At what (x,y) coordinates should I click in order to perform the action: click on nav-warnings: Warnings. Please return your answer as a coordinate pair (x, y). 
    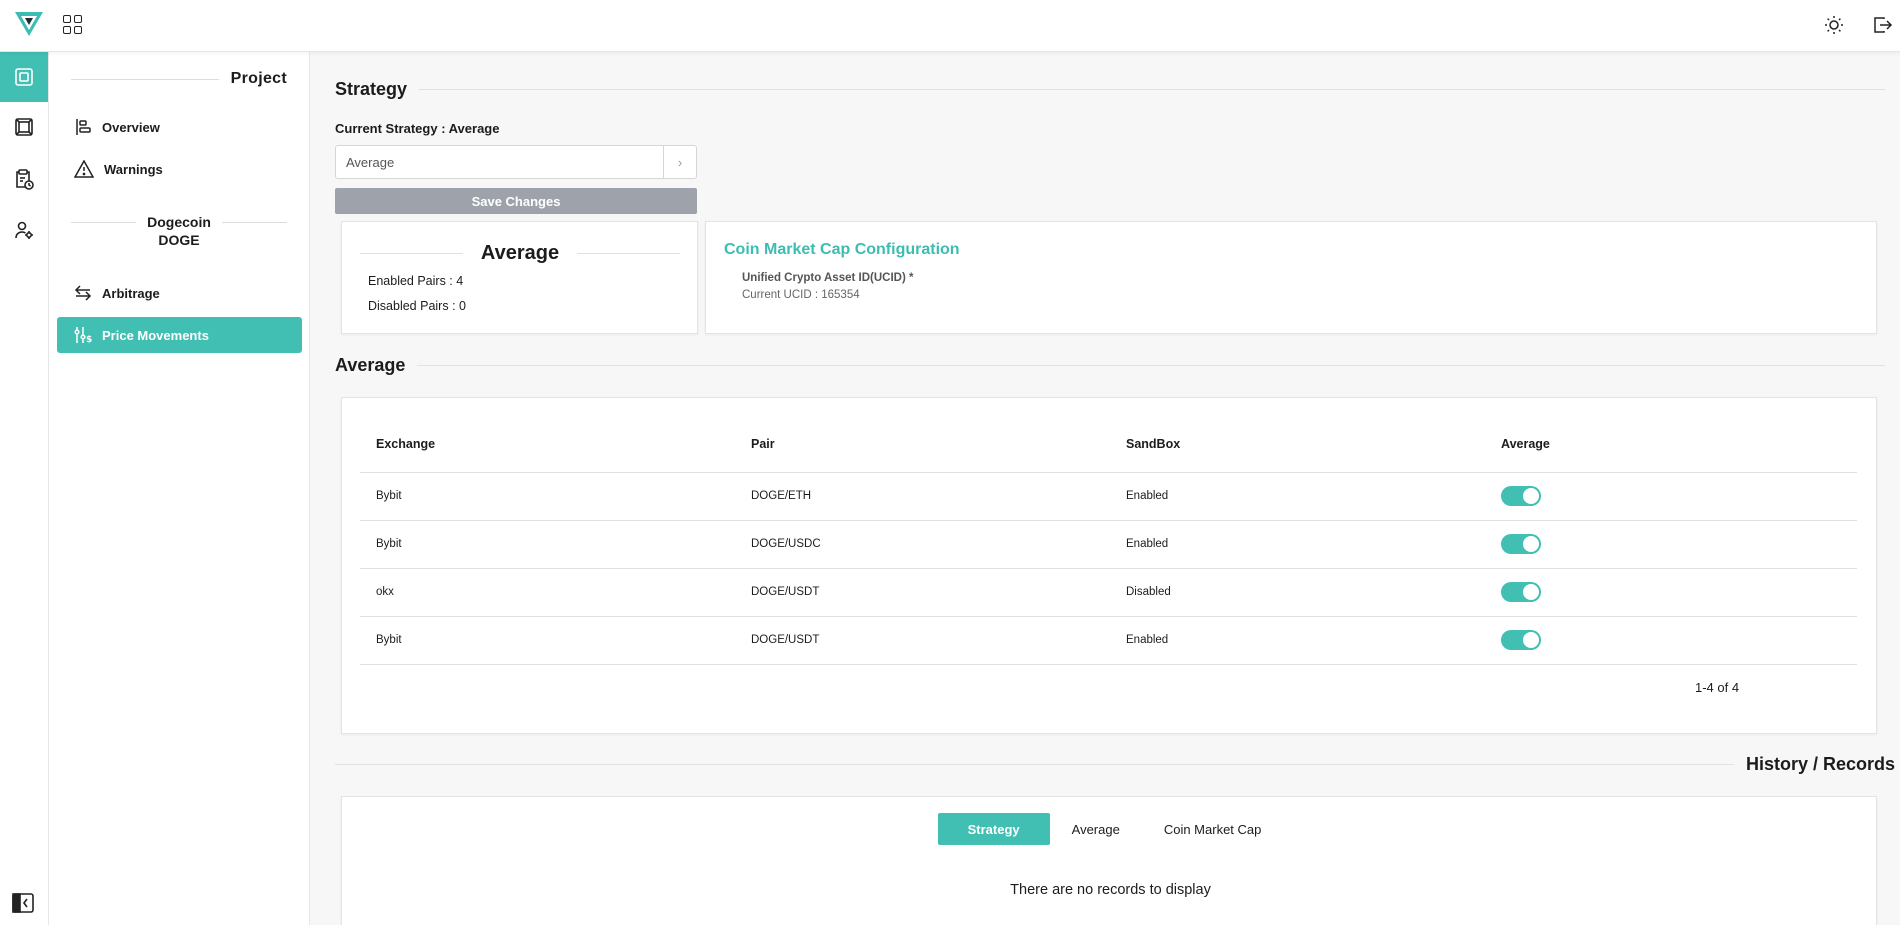
    Looking at the image, I should click on (179, 169).